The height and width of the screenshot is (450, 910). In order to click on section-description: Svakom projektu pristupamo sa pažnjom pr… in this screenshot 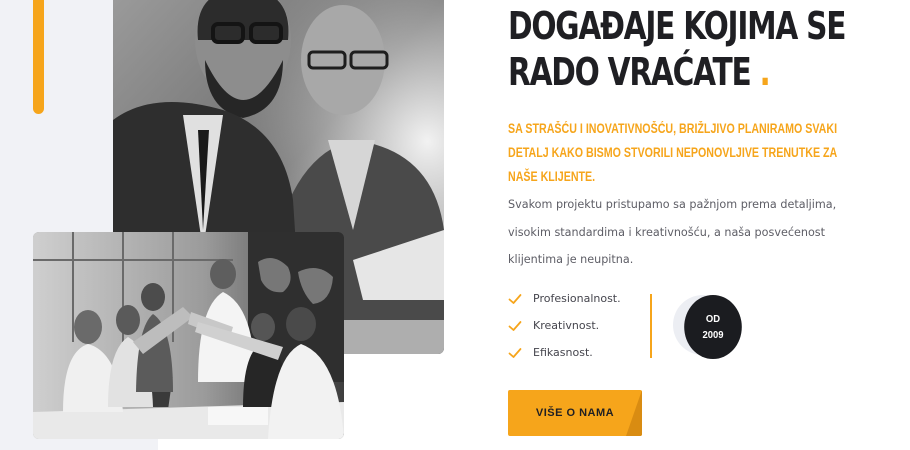, I will do `click(672, 232)`.